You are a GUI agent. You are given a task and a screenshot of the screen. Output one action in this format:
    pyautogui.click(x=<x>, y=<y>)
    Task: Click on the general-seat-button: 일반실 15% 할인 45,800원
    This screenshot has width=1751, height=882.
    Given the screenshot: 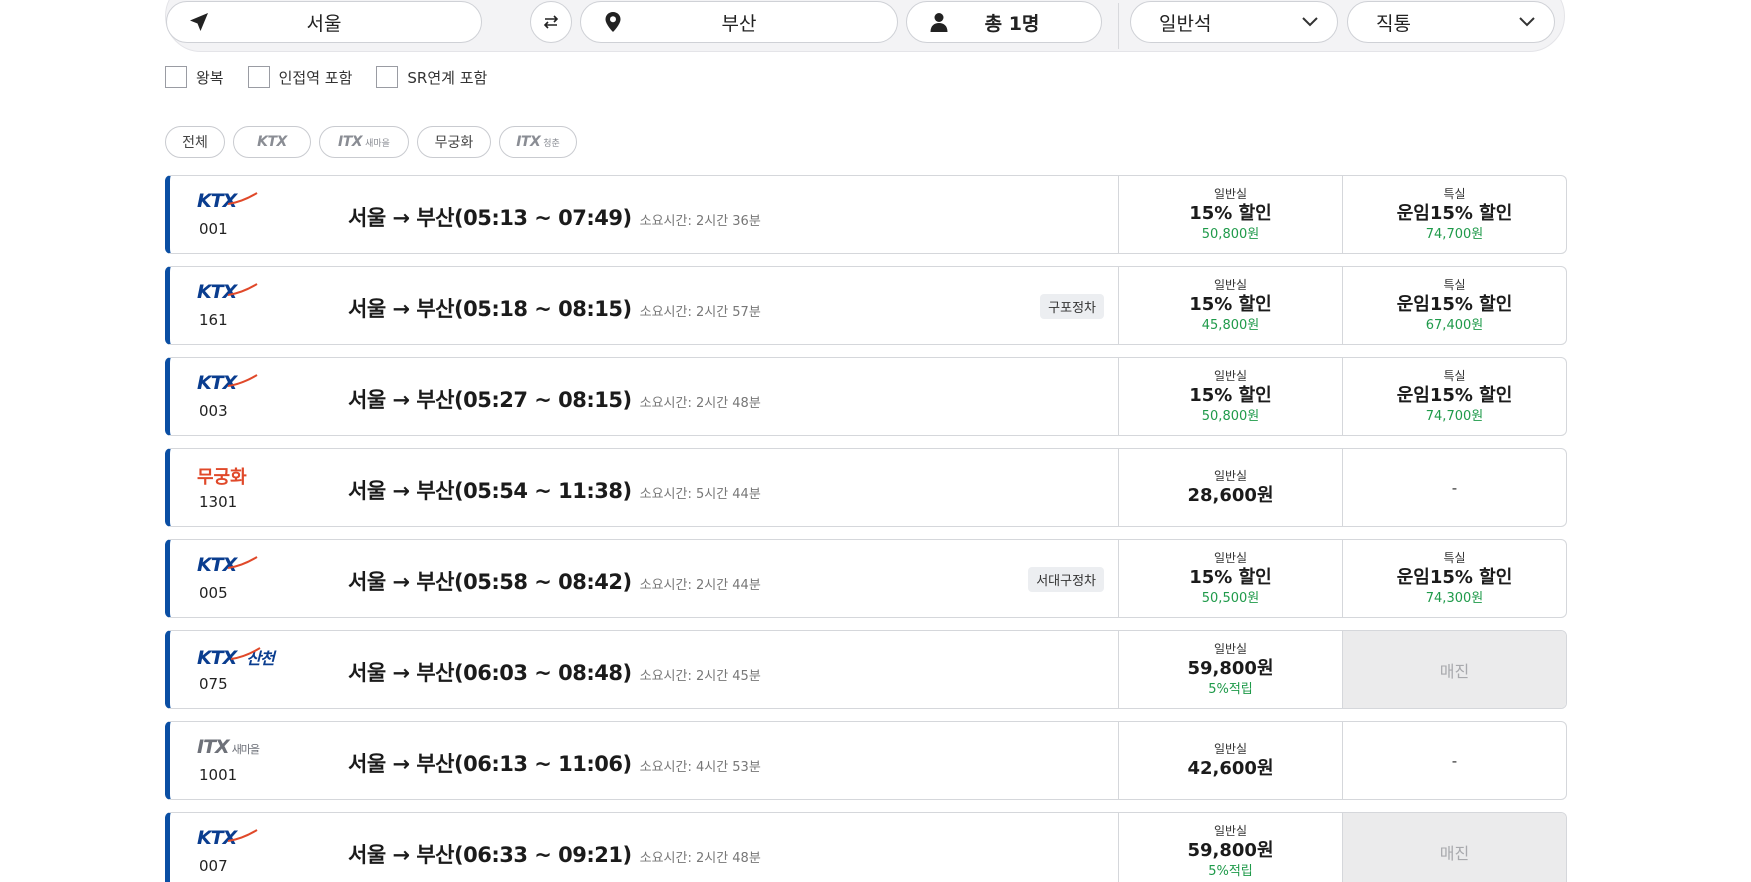 What is the action you would take?
    pyautogui.click(x=1230, y=305)
    